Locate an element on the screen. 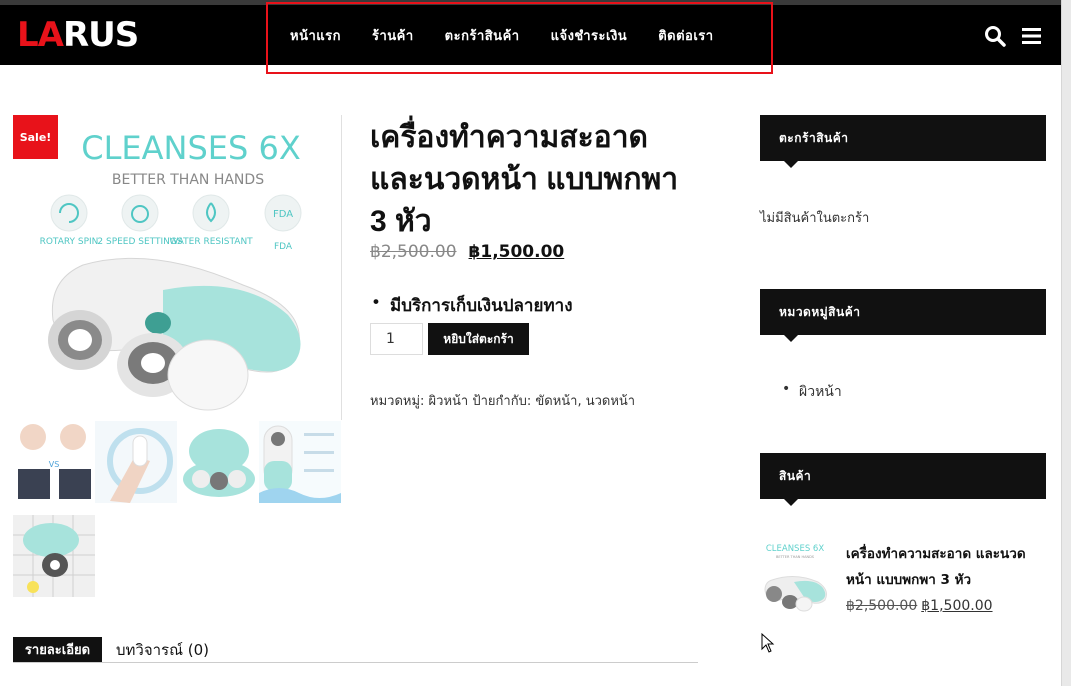  site-logo: LARUS is located at coordinates (78, 35).